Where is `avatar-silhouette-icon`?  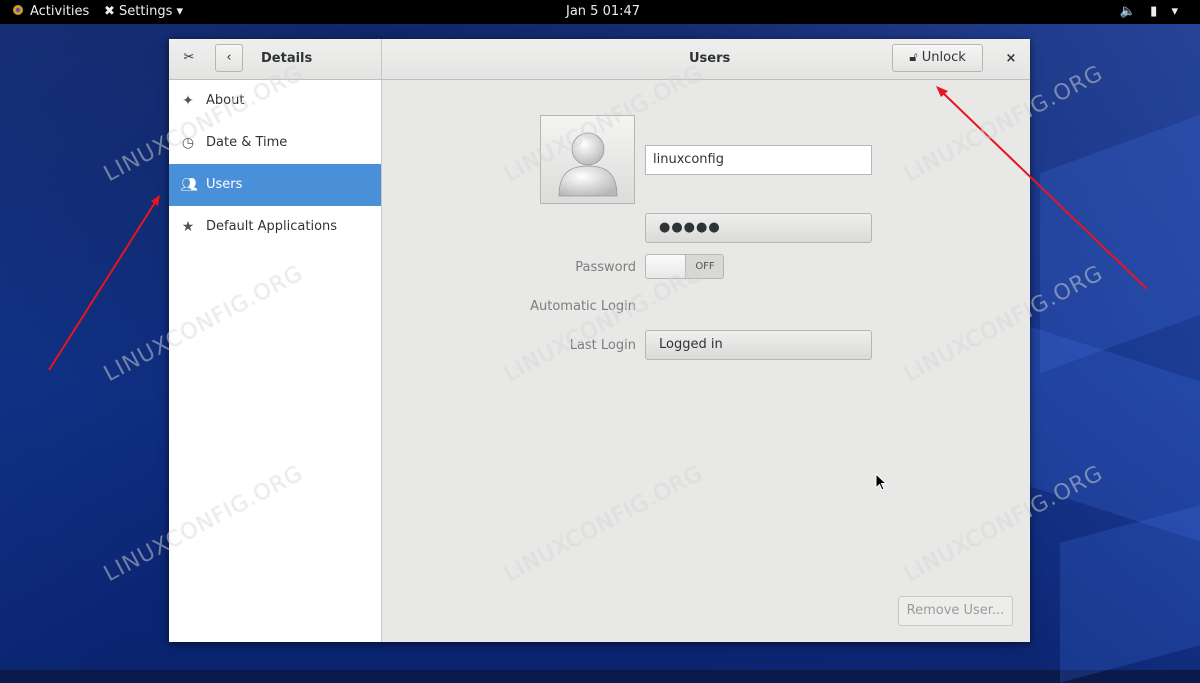 avatar-silhouette-icon is located at coordinates (588, 164).